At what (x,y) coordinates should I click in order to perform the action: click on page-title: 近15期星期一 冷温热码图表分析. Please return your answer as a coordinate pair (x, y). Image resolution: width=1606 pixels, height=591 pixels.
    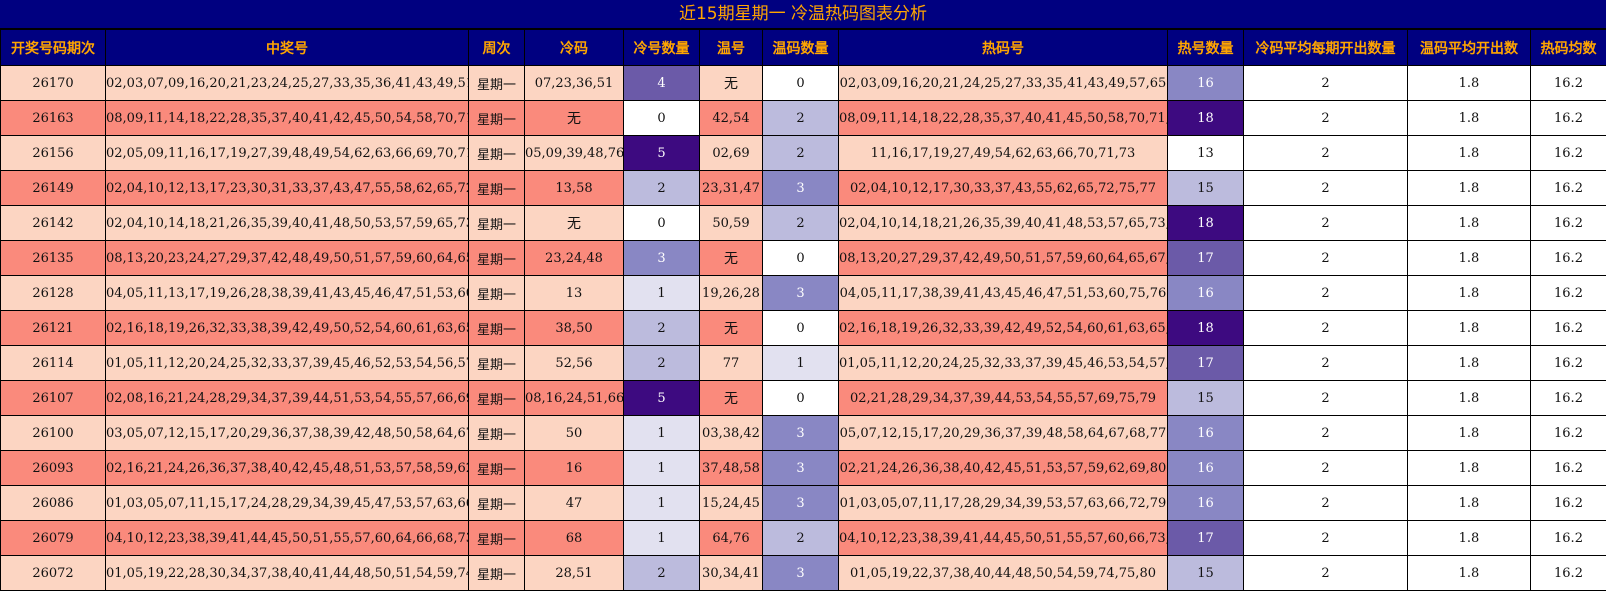
    Looking at the image, I should click on (803, 14).